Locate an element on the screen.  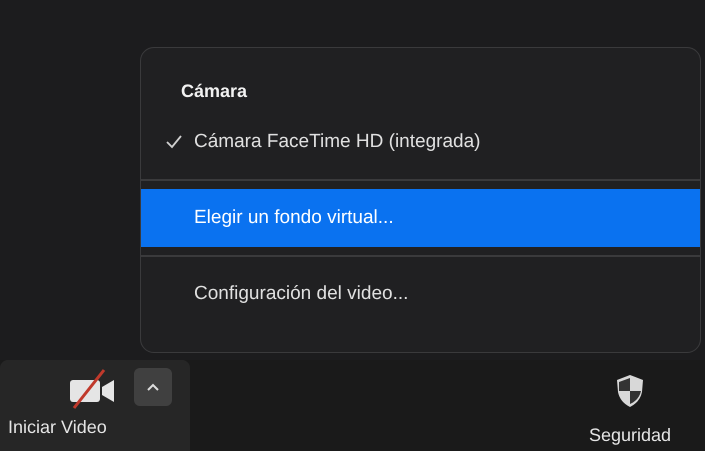
menu-header: Cámara is located at coordinates (214, 91).